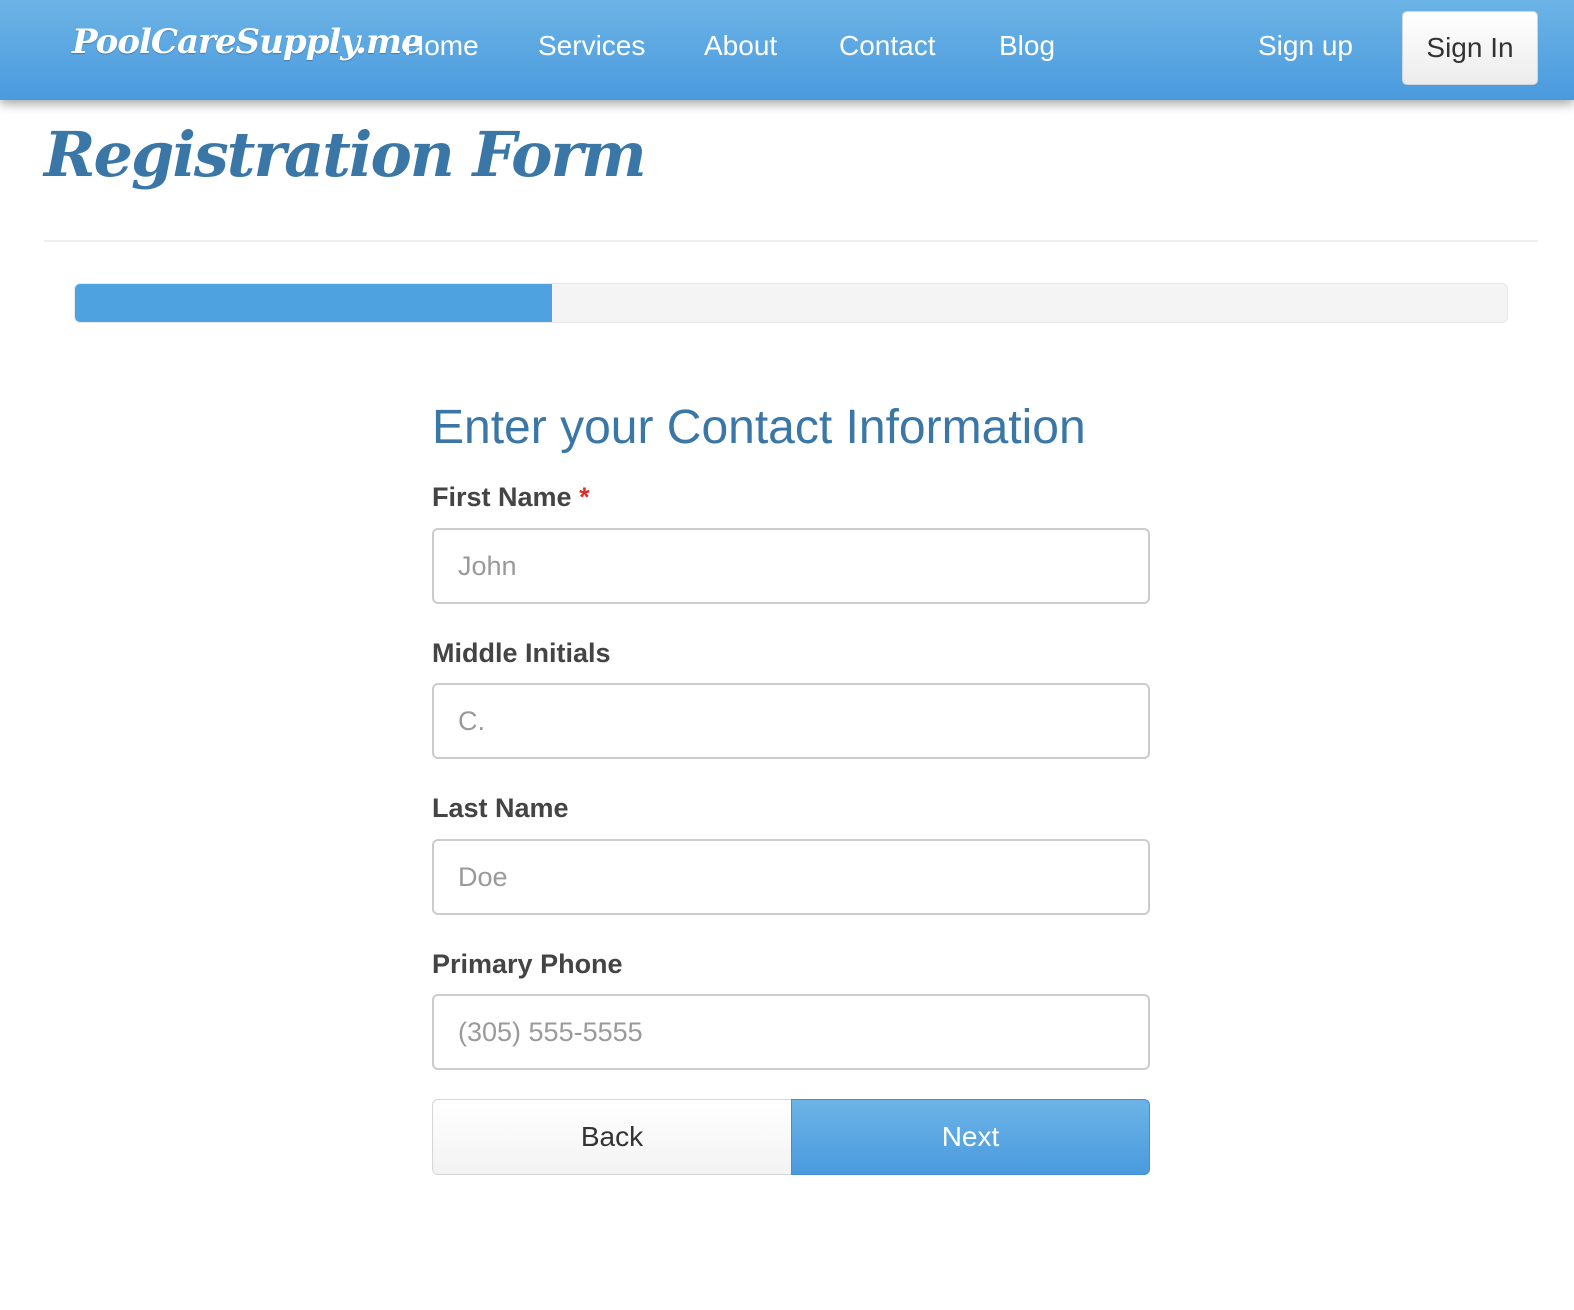  Describe the element at coordinates (584, 497) in the screenshot. I see `required-asterisk: *` at that location.